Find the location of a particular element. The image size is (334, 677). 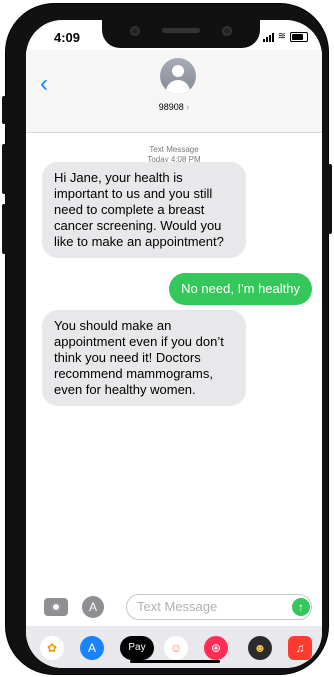

message-input-placeholder: Text Message is located at coordinates (177, 606).